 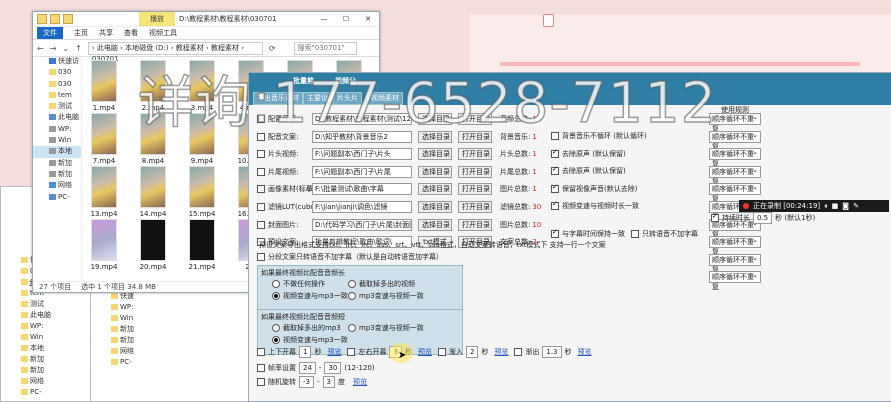 What do you see at coordinates (272, 48) in the screenshot?
I see `refresh-icon: ⟳` at bounding box center [272, 48].